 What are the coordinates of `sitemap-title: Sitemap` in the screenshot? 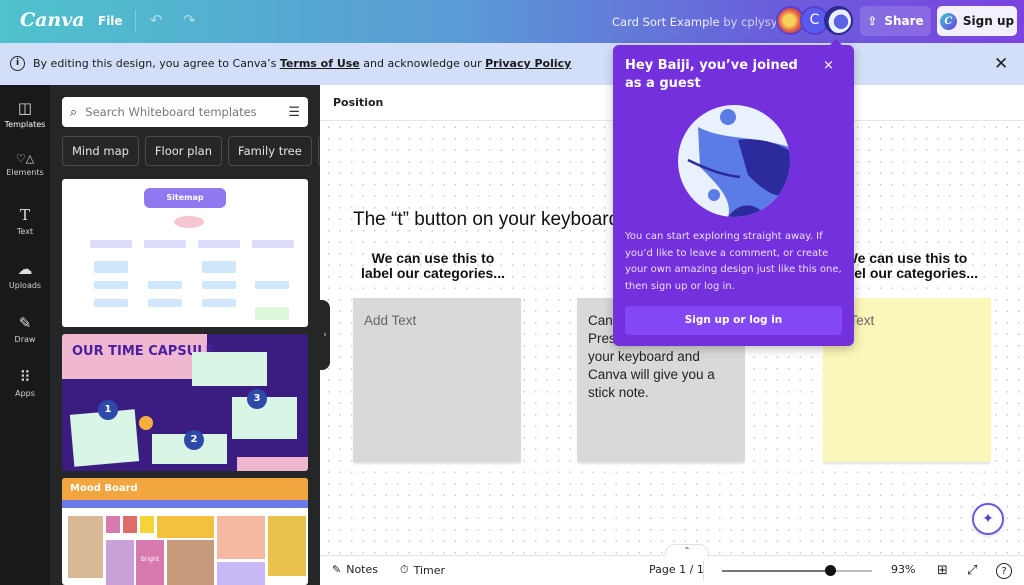 It's located at (185, 198).